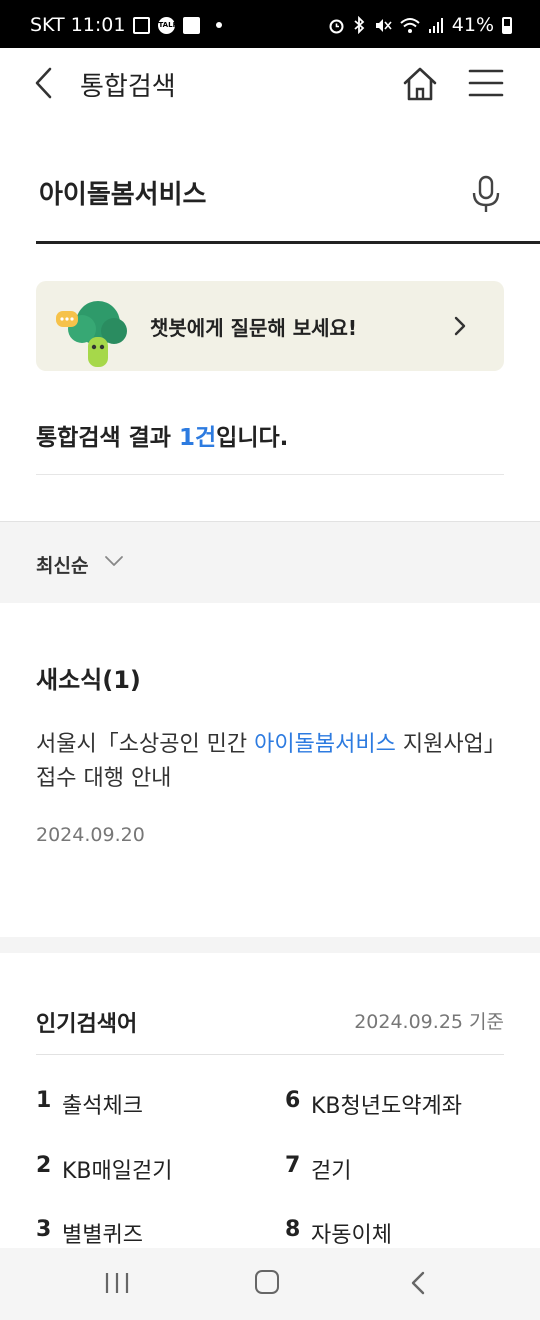  I want to click on status-right: 41%, so click(420, 25).